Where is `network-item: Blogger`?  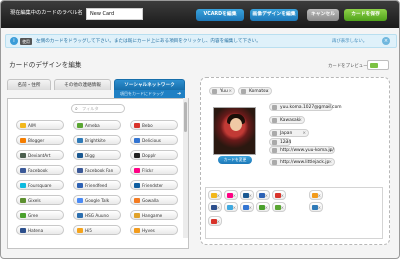
network-item: Blogger is located at coordinates (40, 140).